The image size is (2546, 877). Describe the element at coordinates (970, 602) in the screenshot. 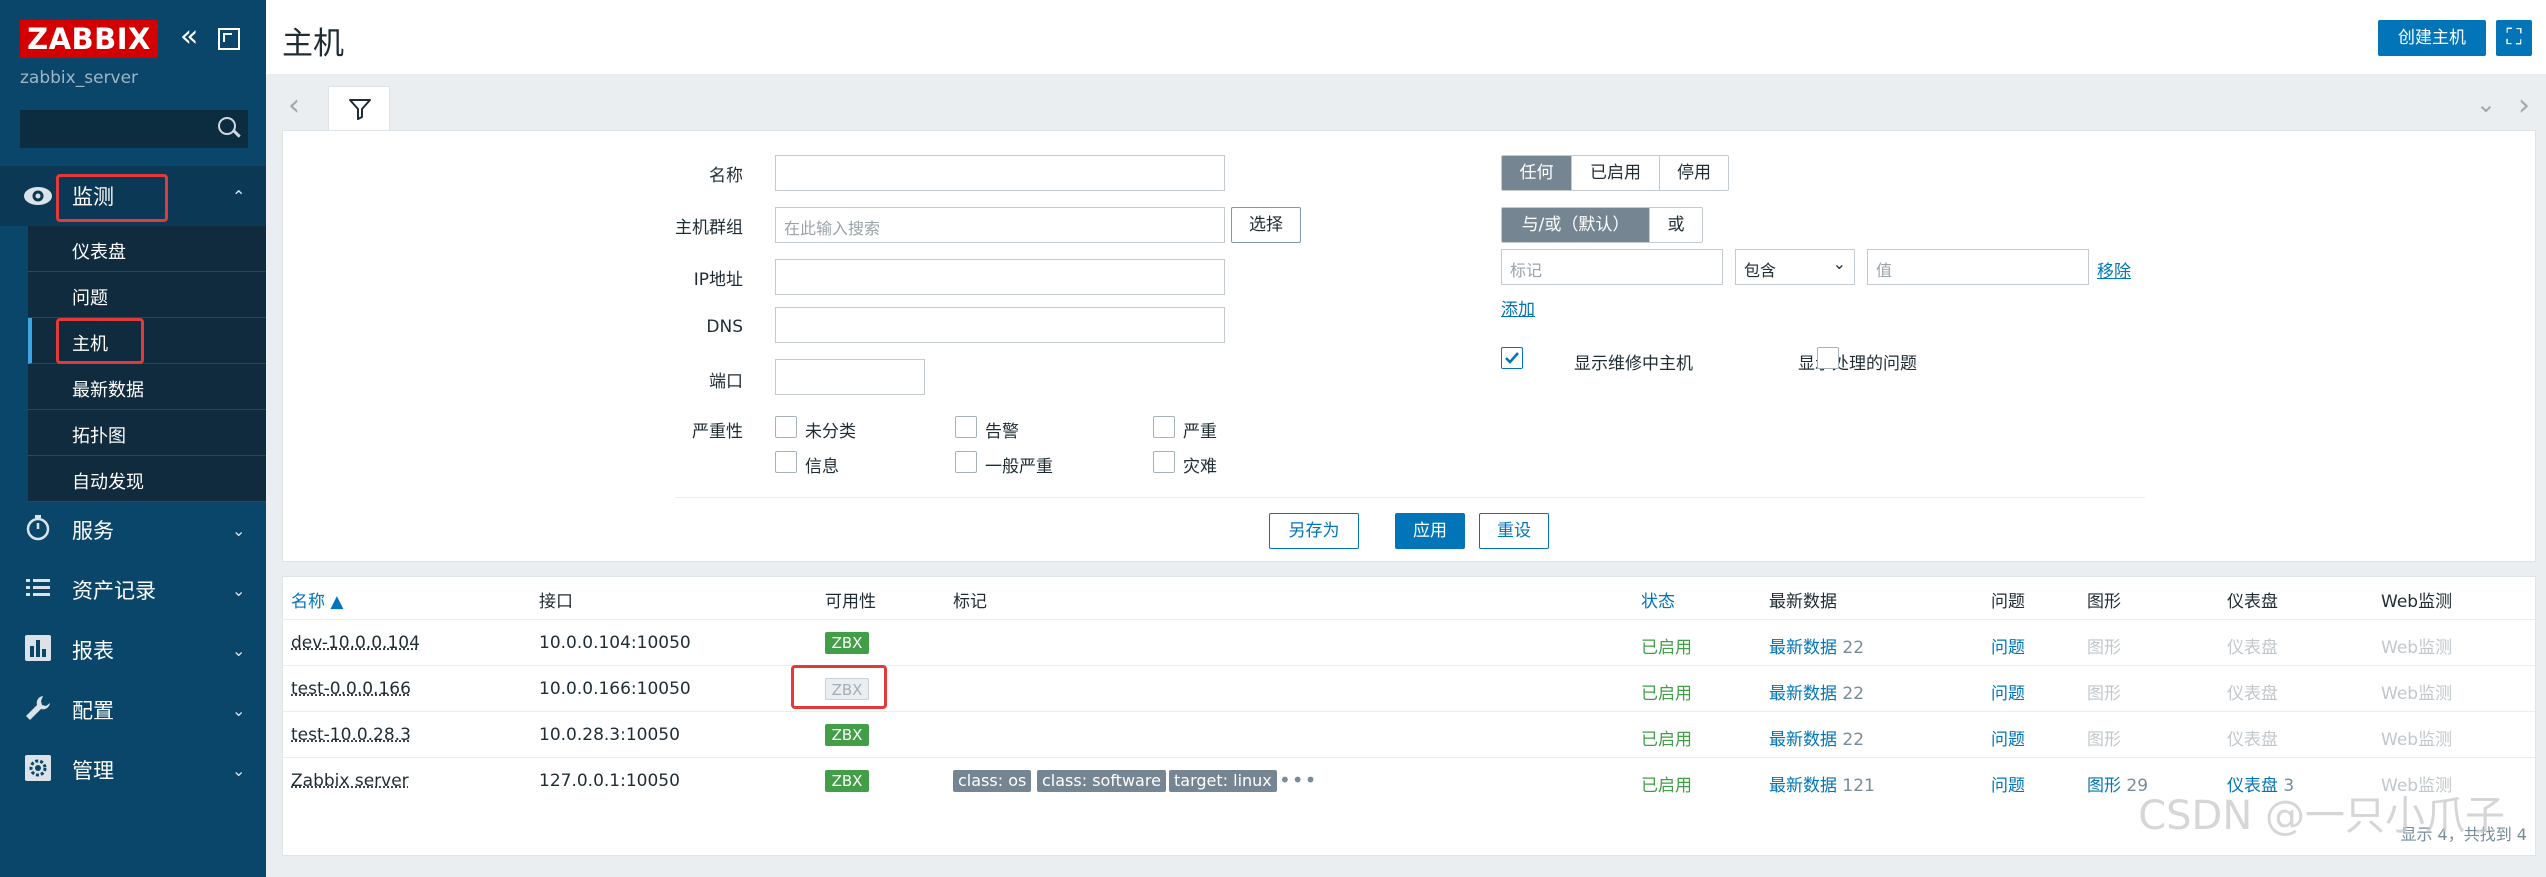

I see `col-tags-header: 标记` at that location.